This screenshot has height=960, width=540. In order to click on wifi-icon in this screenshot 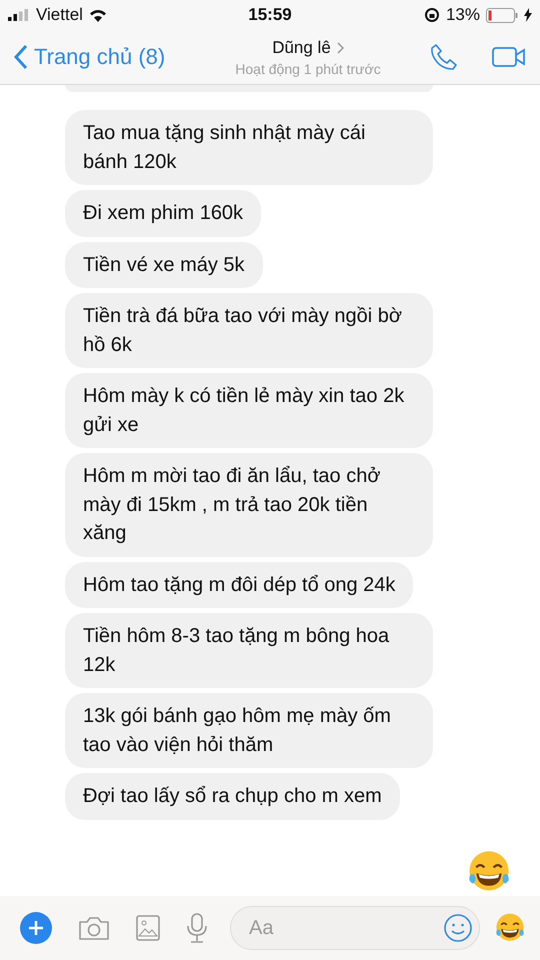, I will do `click(97, 15)`.